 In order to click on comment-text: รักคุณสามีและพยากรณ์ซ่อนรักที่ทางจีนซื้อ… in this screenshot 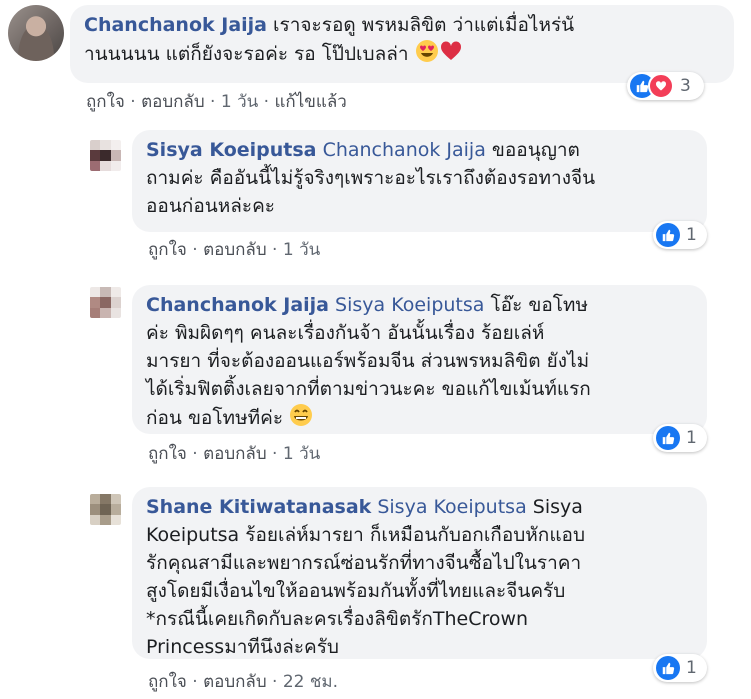, I will do `click(364, 563)`.